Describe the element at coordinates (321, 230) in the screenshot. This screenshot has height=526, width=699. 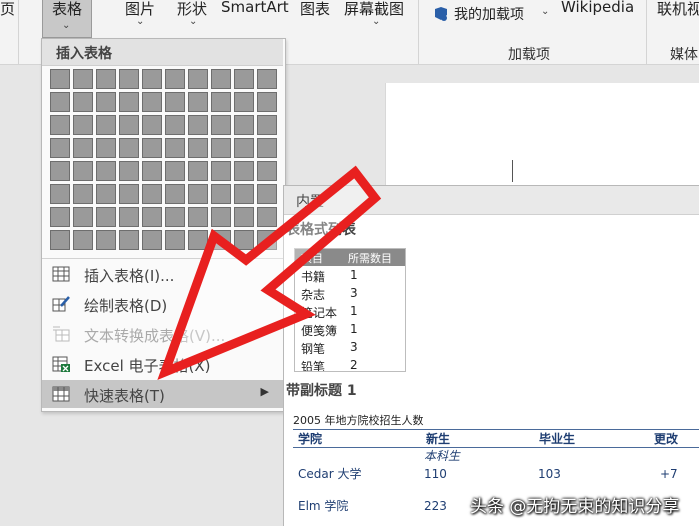
I see `gallery-section-title: 表格式列表` at that location.